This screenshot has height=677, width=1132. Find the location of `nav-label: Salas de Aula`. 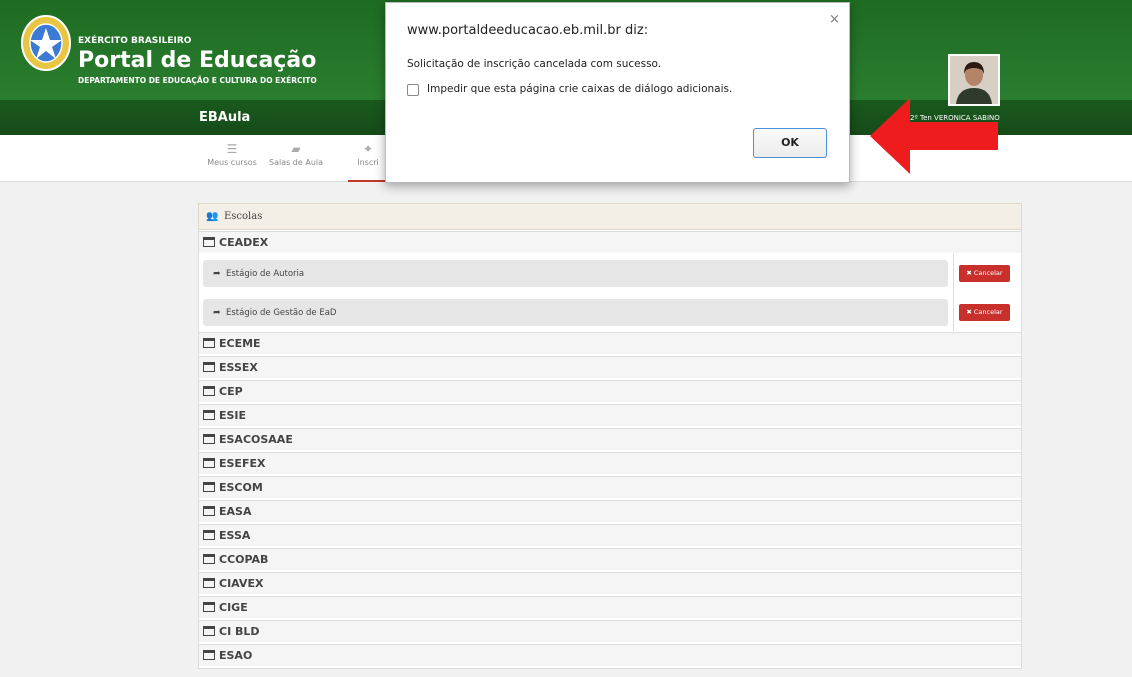

nav-label: Salas de Aula is located at coordinates (296, 162).